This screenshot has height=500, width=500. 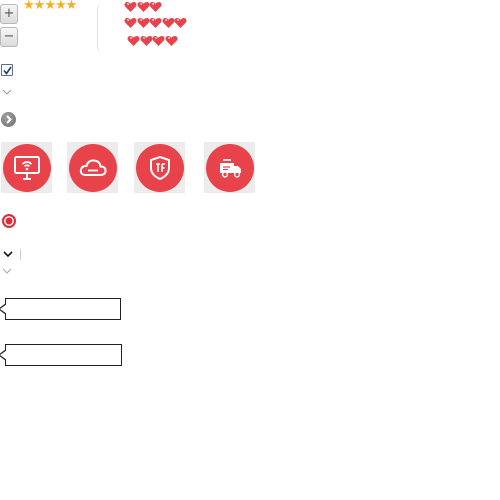 What do you see at coordinates (100, 28) in the screenshot?
I see `divider` at bounding box center [100, 28].